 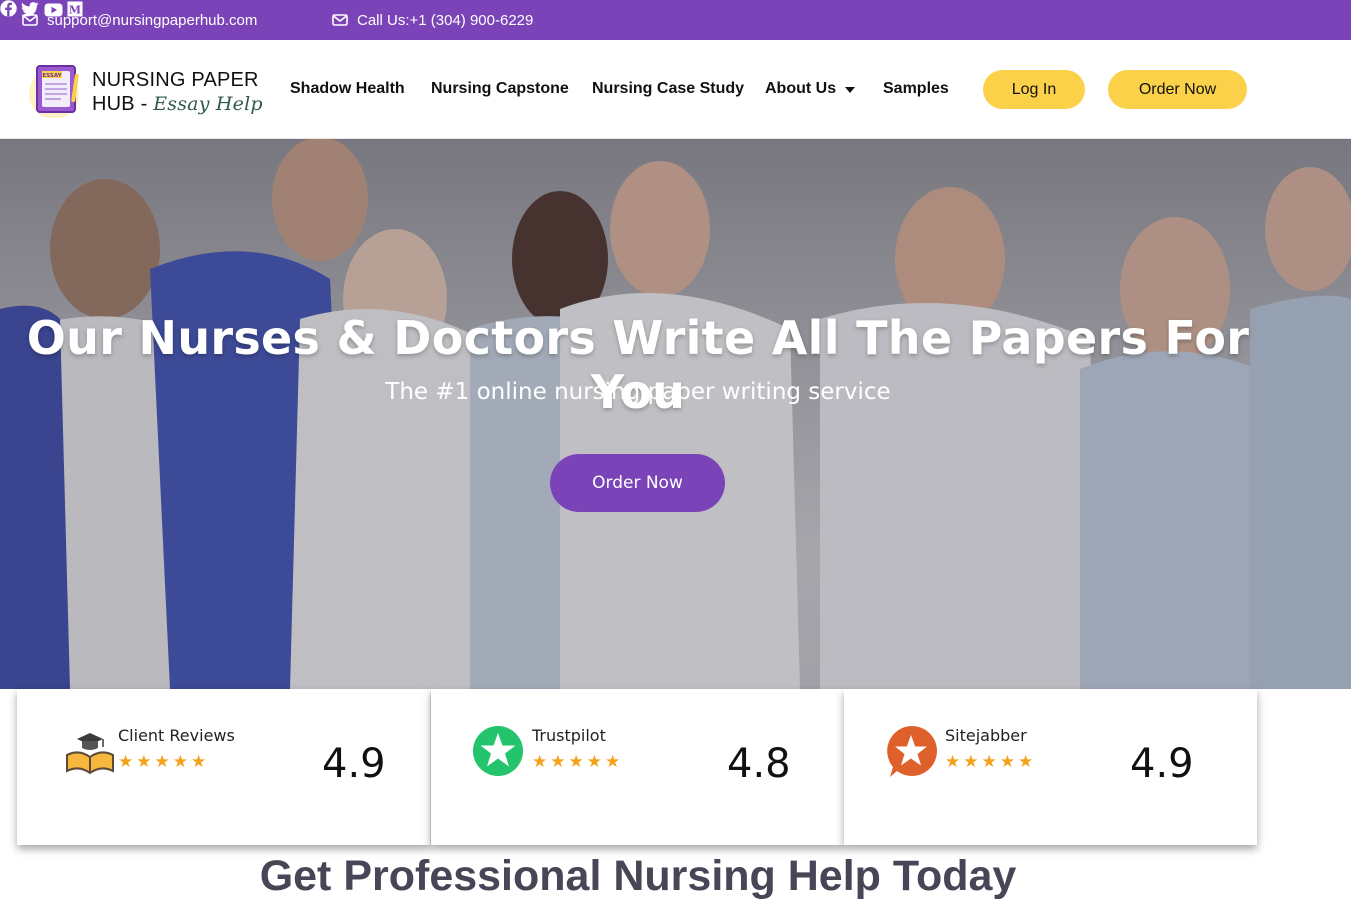 What do you see at coordinates (445, 20) in the screenshot?
I see `phone-text: Call Us:+1 (304) 900-6229` at bounding box center [445, 20].